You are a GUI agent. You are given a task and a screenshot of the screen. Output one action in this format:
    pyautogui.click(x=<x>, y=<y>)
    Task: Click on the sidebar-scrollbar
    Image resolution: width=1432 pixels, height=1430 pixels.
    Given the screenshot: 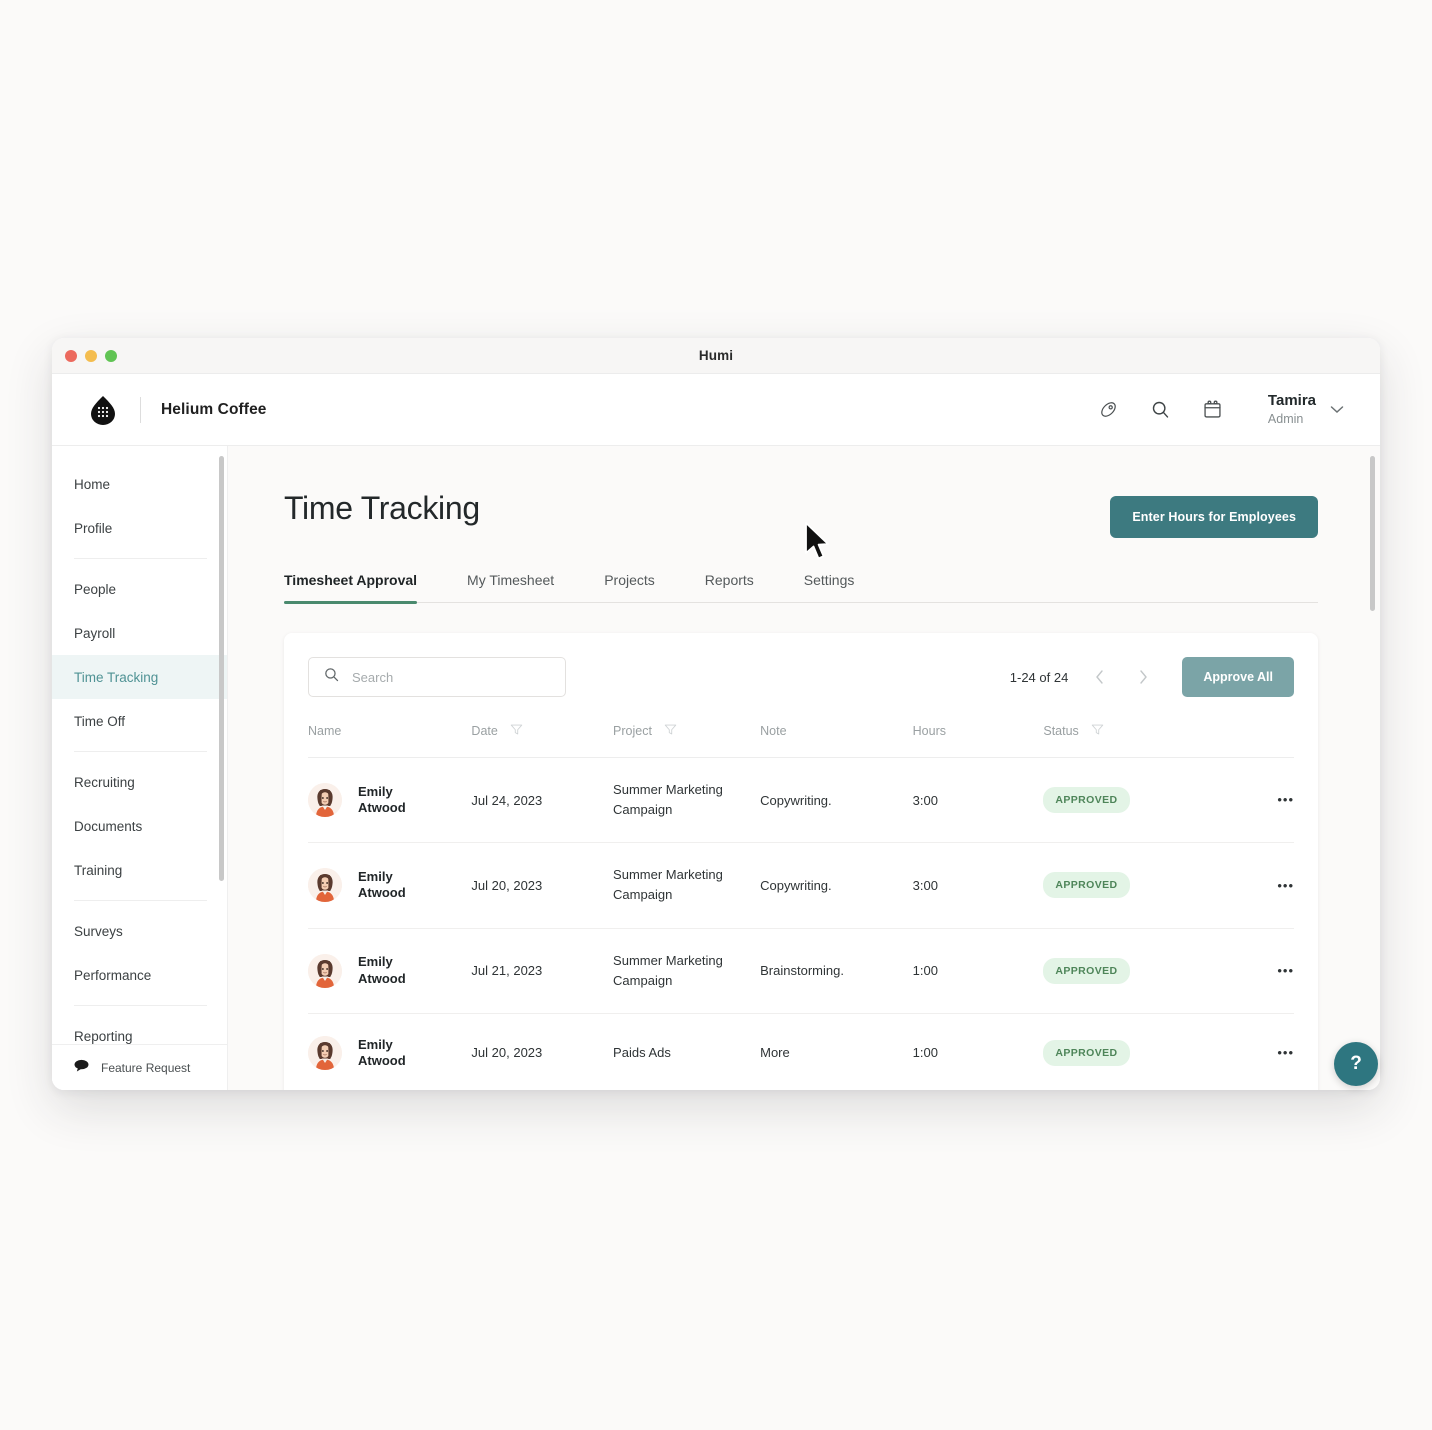 What is the action you would take?
    pyautogui.click(x=221, y=668)
    